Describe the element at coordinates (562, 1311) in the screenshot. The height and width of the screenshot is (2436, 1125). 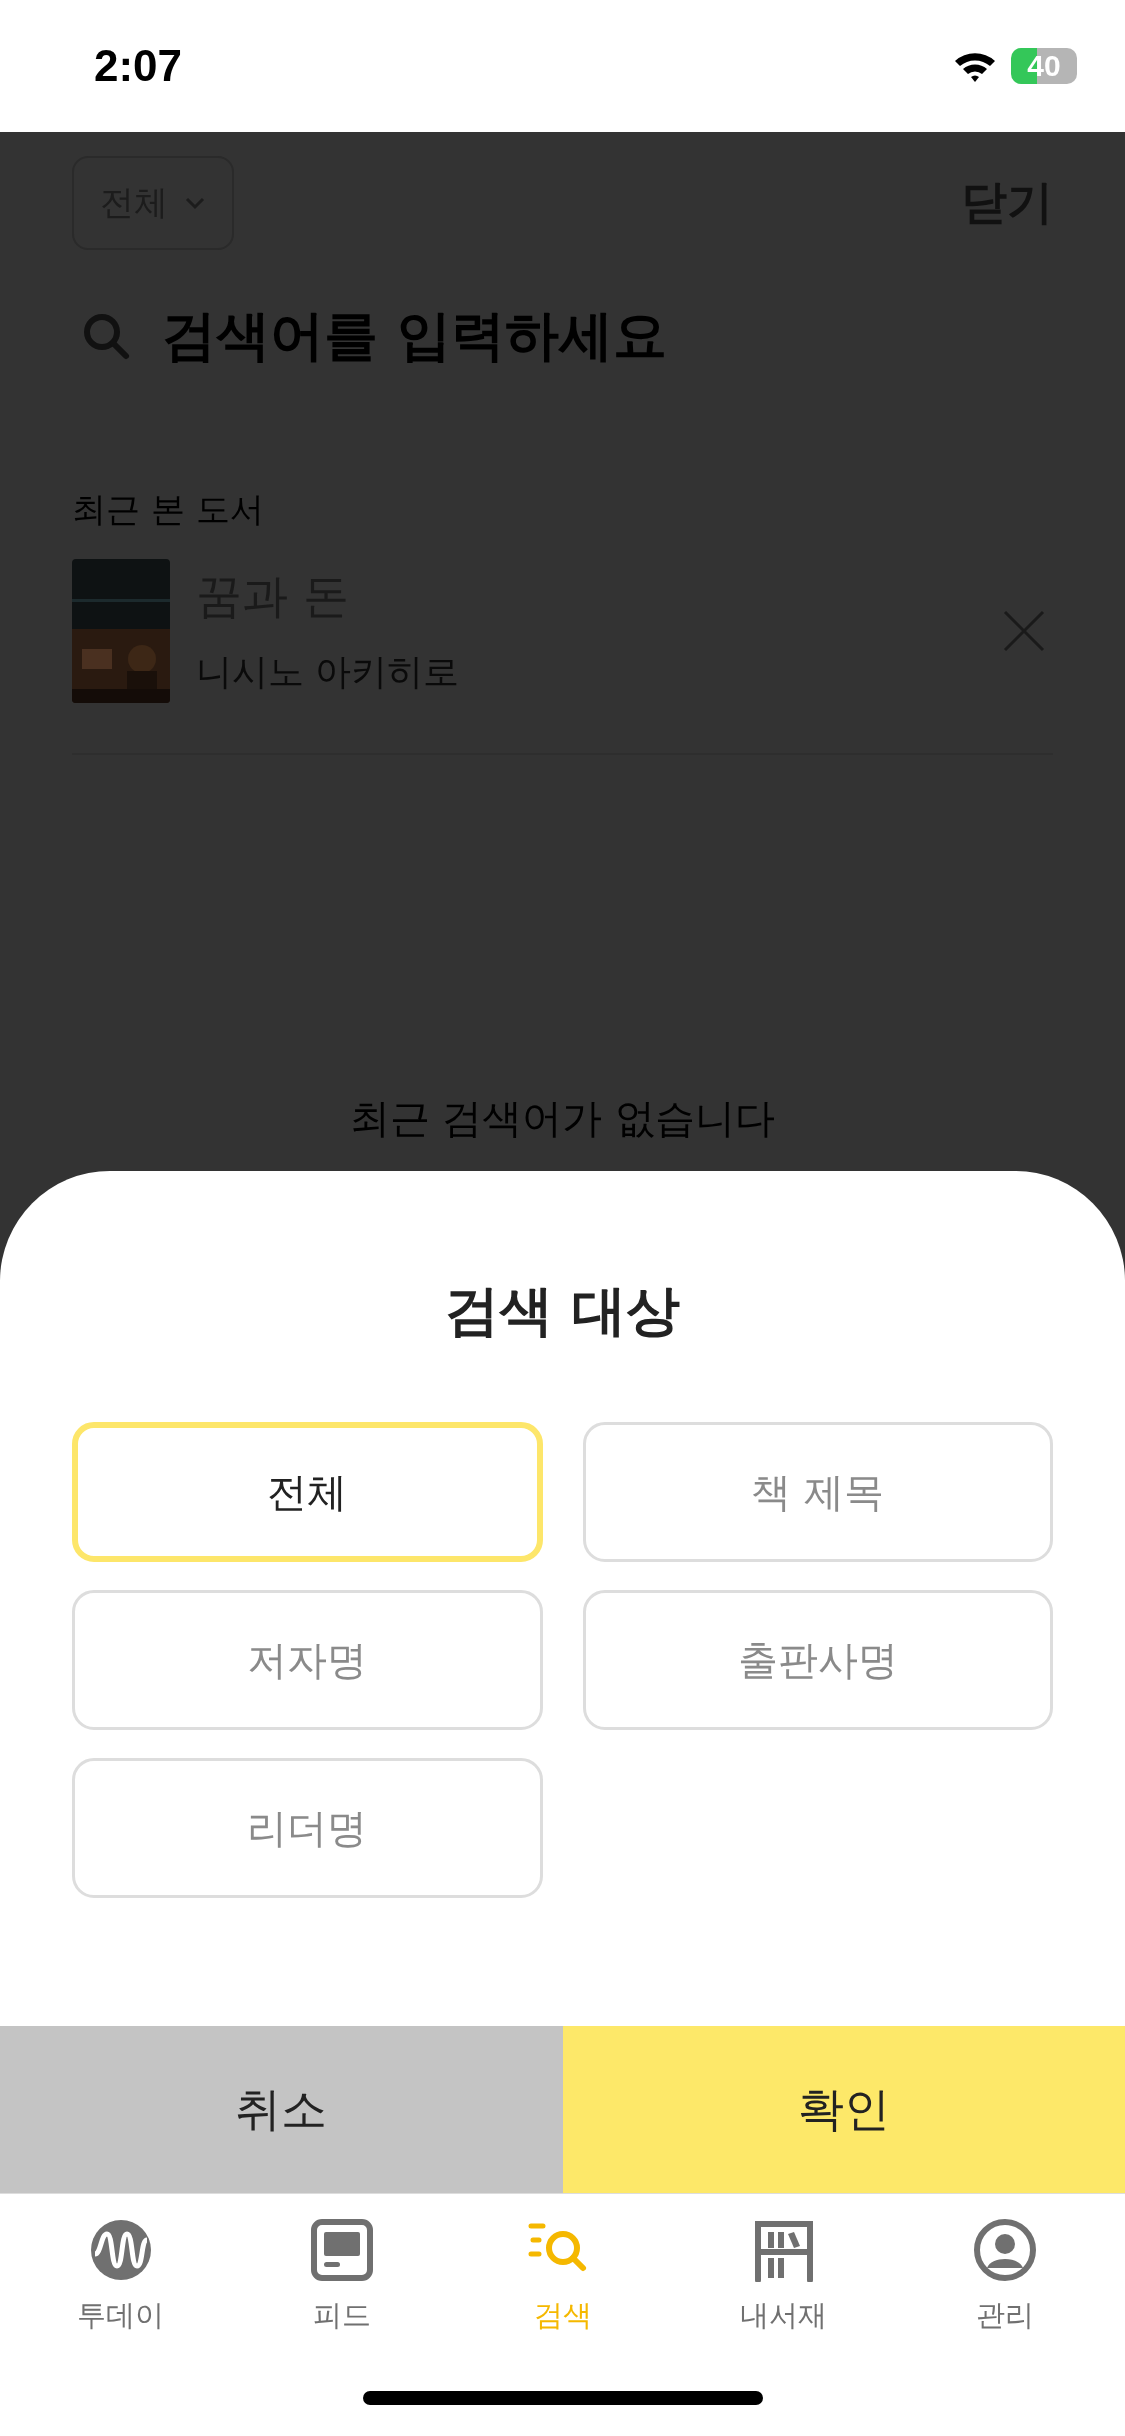
I see `sheet-title: 검색 대상` at that location.